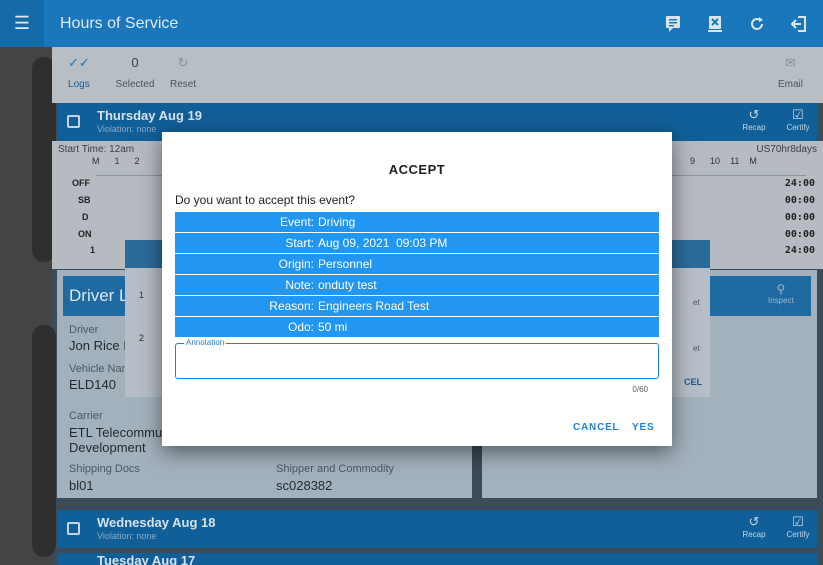 The width and height of the screenshot is (823, 565). Describe the element at coordinates (417, 285) in the screenshot. I see `detail-row: Note: onduty test` at that location.